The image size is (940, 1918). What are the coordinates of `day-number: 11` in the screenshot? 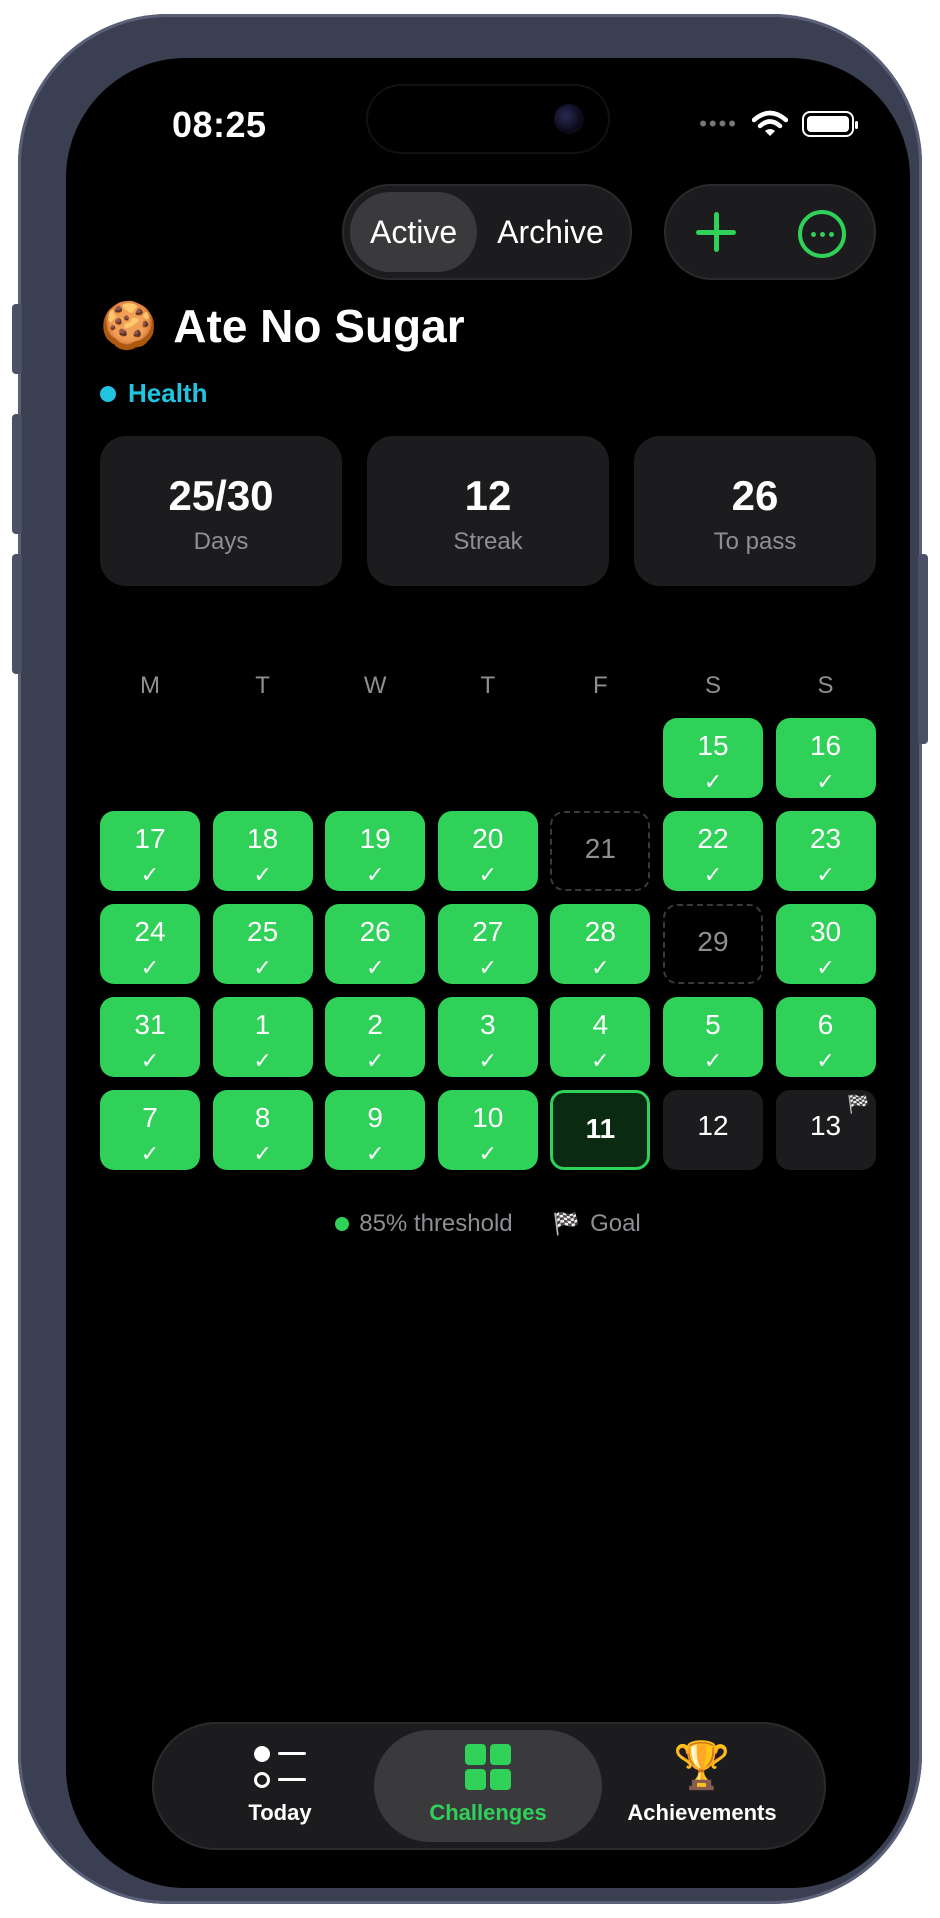 It's located at (600, 1128).